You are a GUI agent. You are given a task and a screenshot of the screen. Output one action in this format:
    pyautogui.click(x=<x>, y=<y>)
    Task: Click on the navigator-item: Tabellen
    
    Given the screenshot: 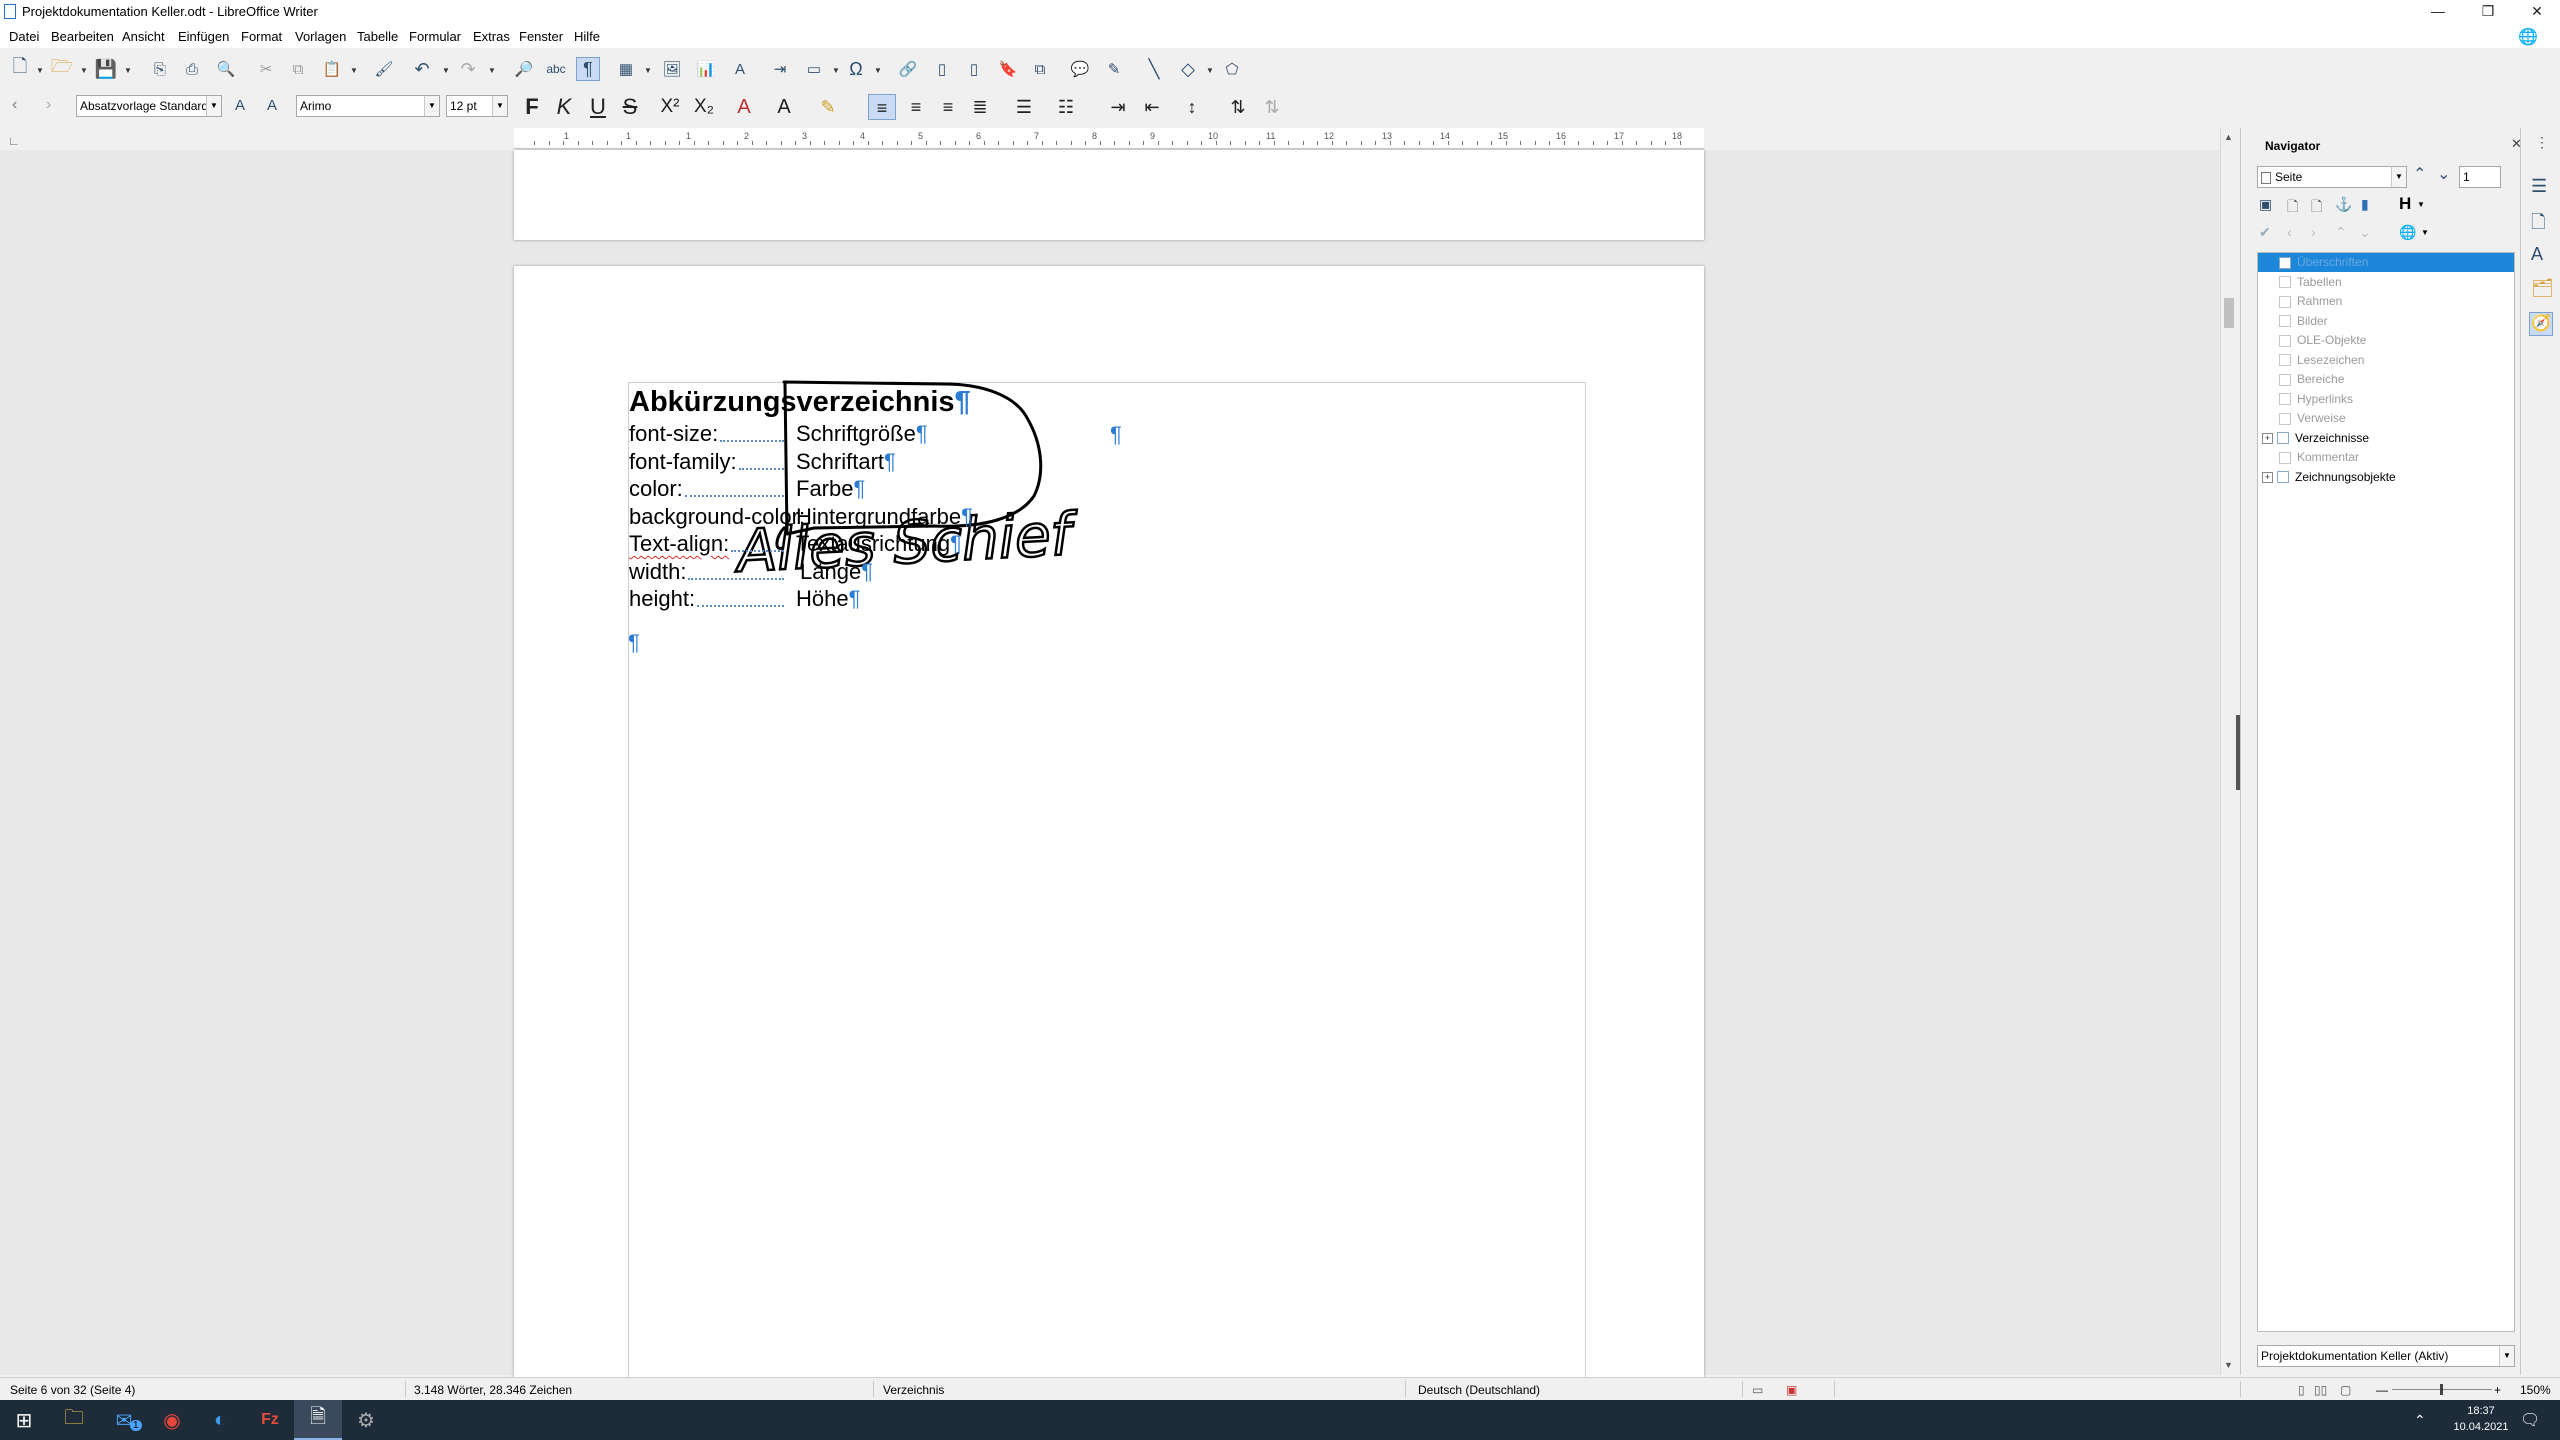 What is the action you would take?
    pyautogui.click(x=2386, y=282)
    